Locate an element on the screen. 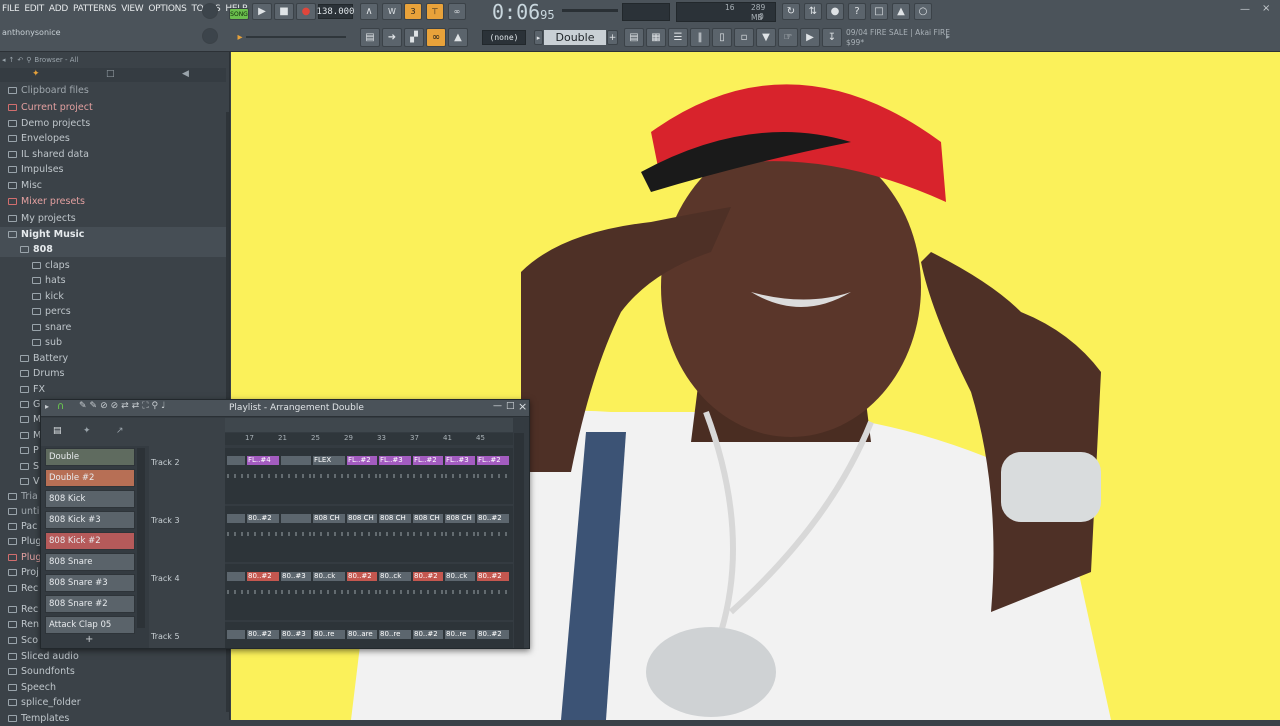 This screenshot has height=726, width=1280. master-slider-track is located at coordinates (590, 10).